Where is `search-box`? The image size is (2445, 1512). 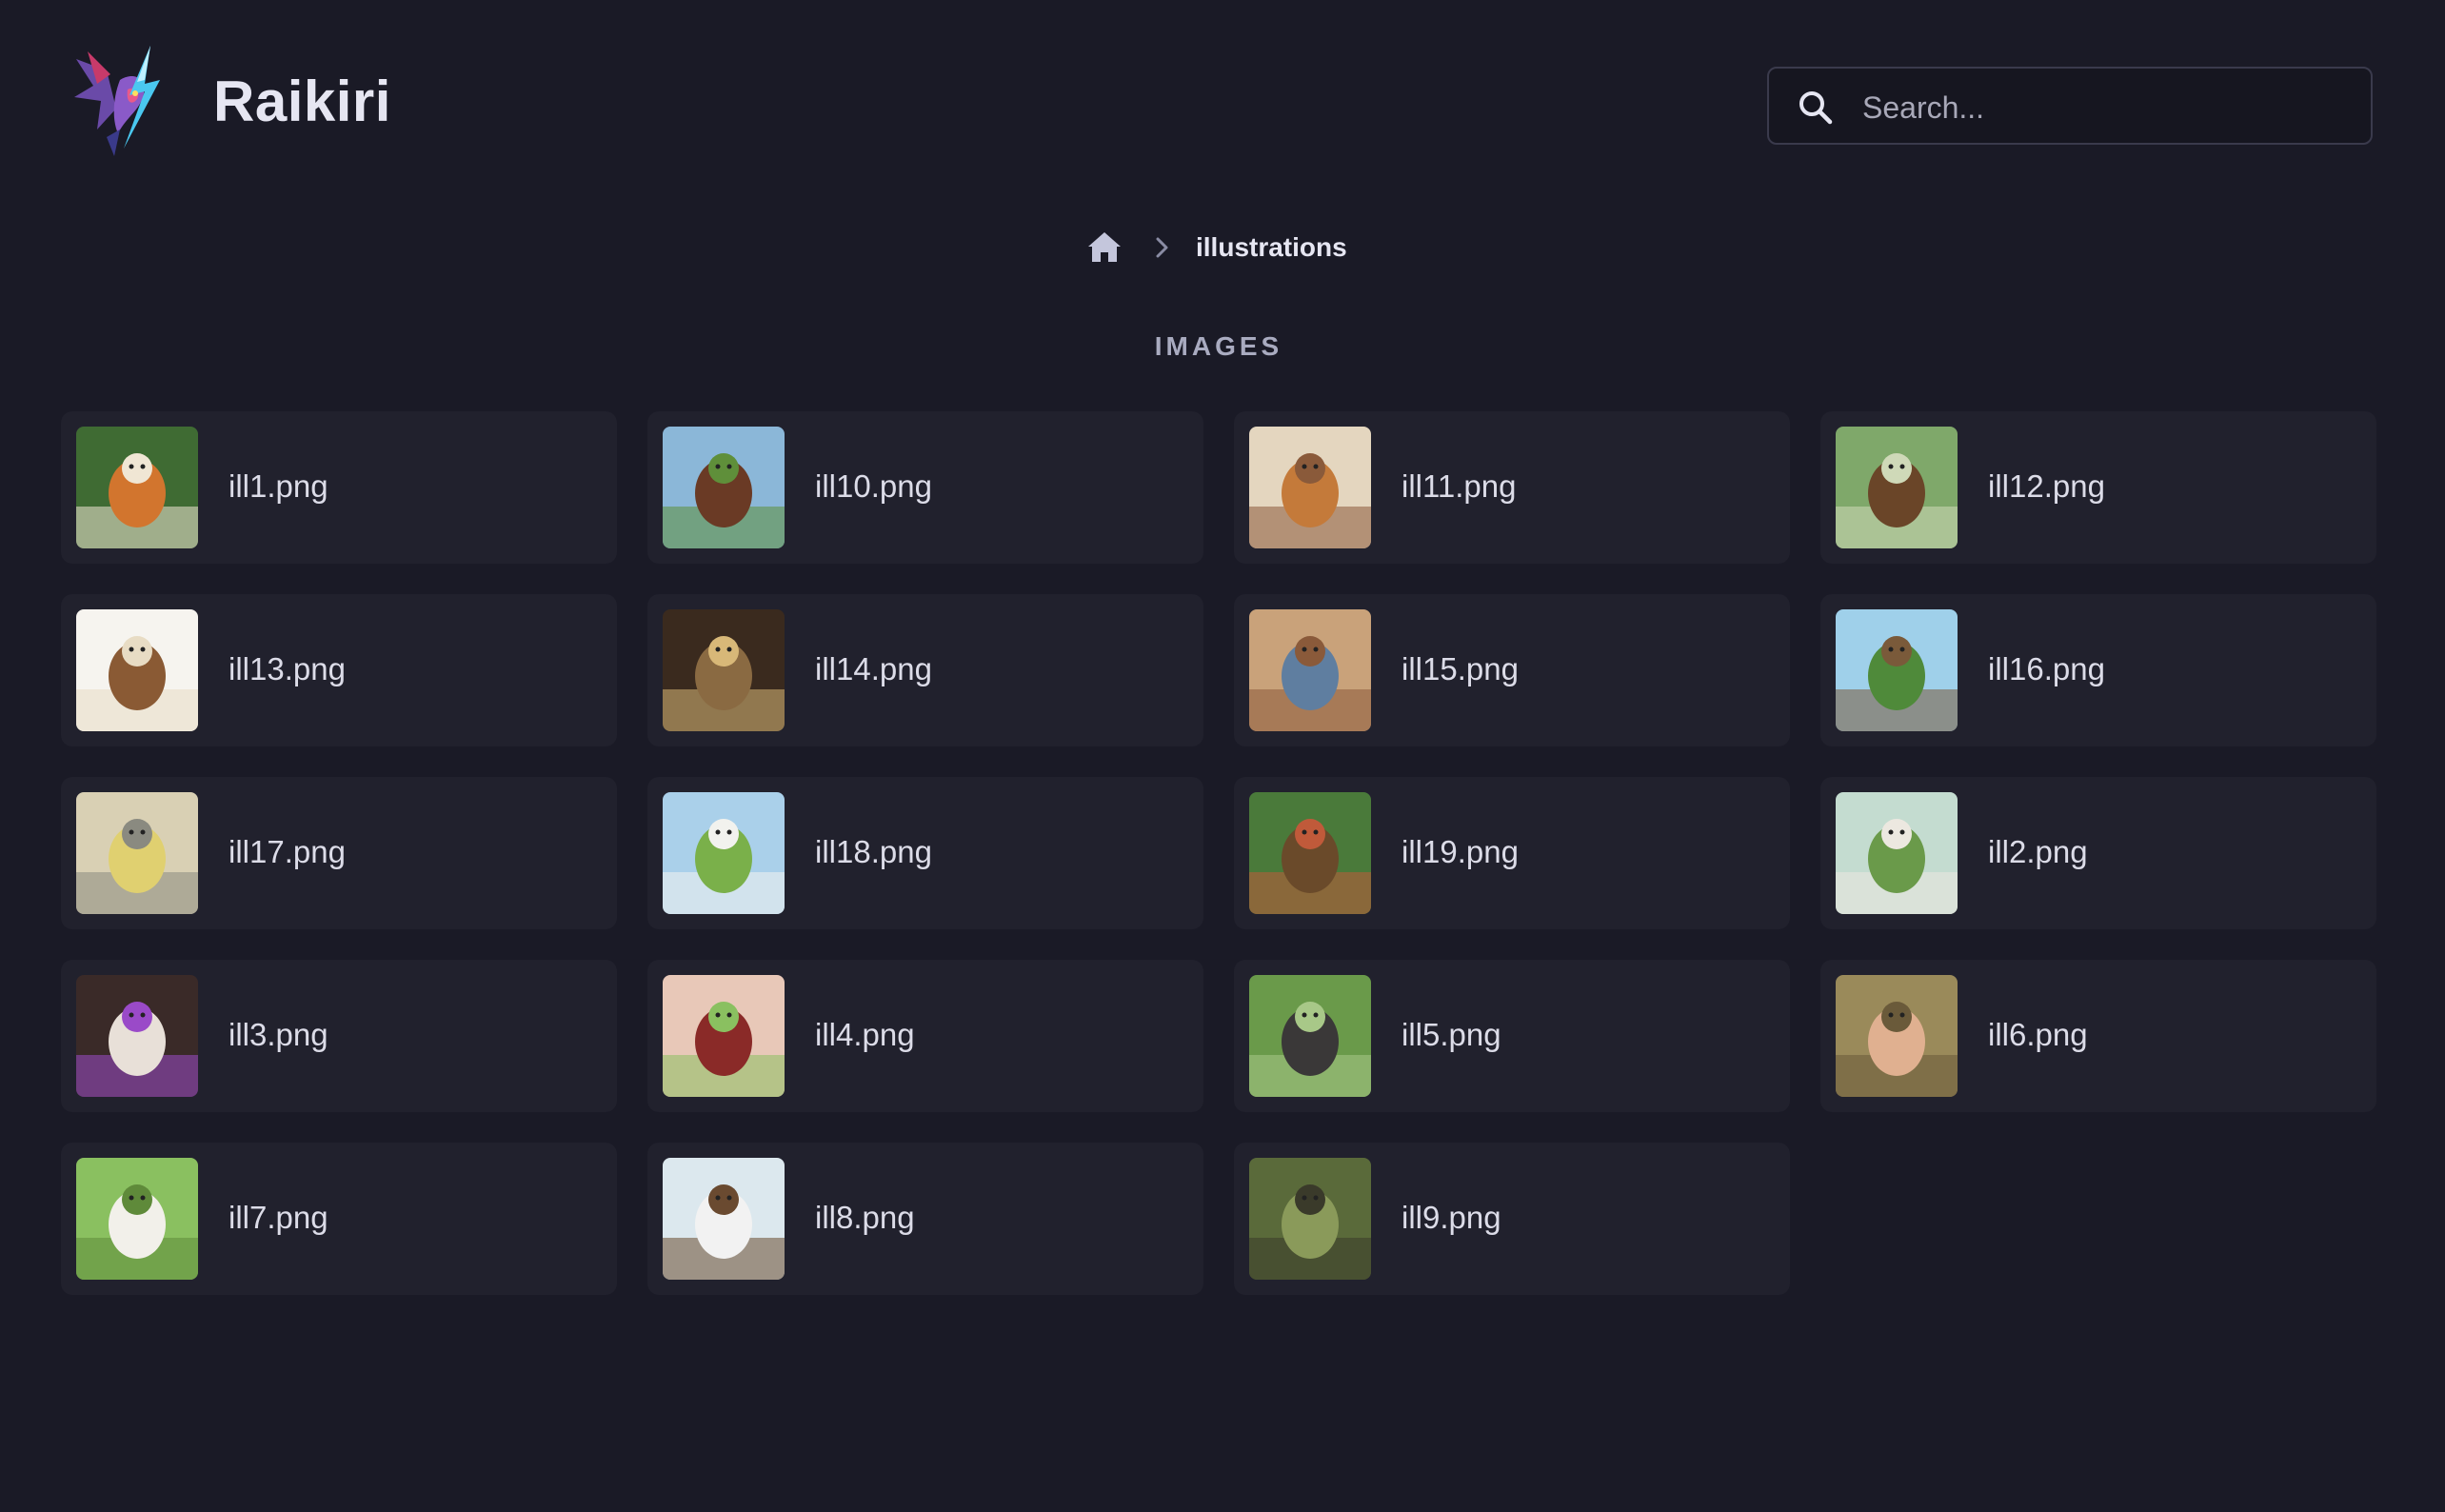
search-box is located at coordinates (2070, 106).